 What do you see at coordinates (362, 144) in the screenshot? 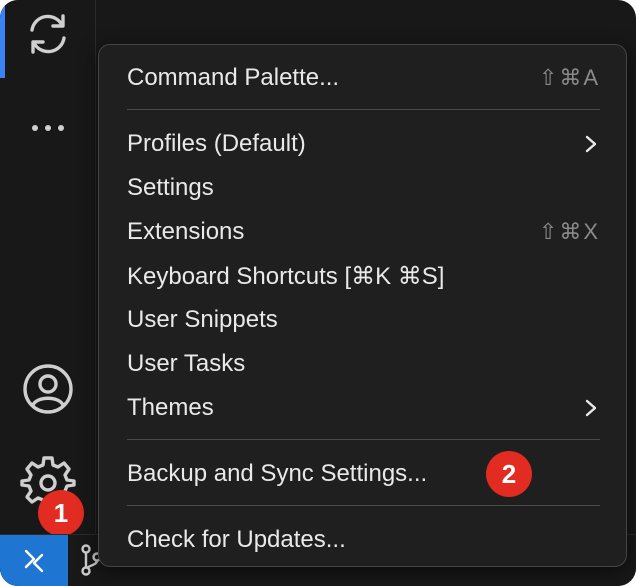
I see `menu-item-profiles: Profiles (Default)` at bounding box center [362, 144].